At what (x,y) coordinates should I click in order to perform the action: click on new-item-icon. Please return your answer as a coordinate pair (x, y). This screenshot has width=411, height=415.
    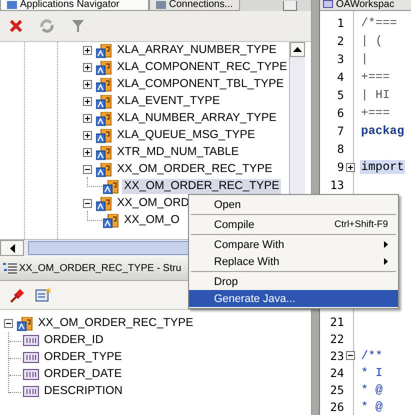
    Looking at the image, I should click on (43, 295).